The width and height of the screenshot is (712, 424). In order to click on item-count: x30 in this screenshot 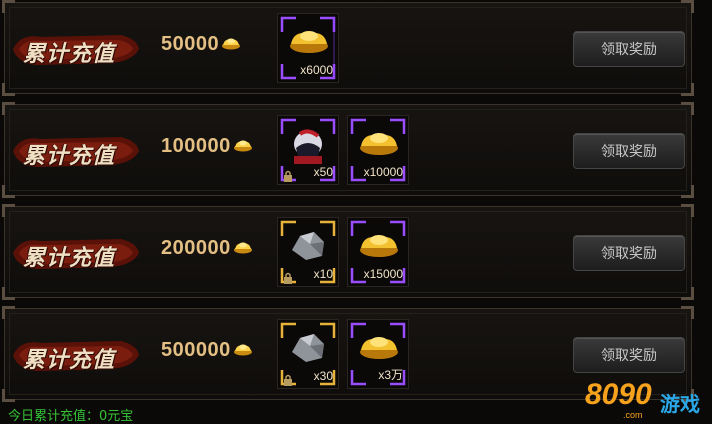, I will do `click(323, 376)`.